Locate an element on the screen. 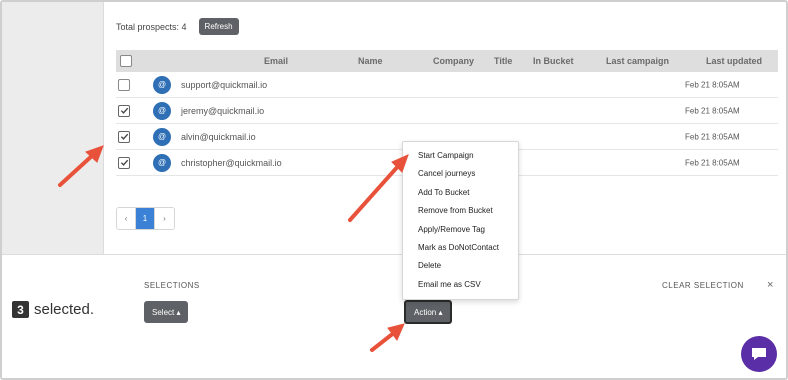 Image resolution: width=788 pixels, height=380 pixels. left-sidebar is located at coordinates (53, 128).